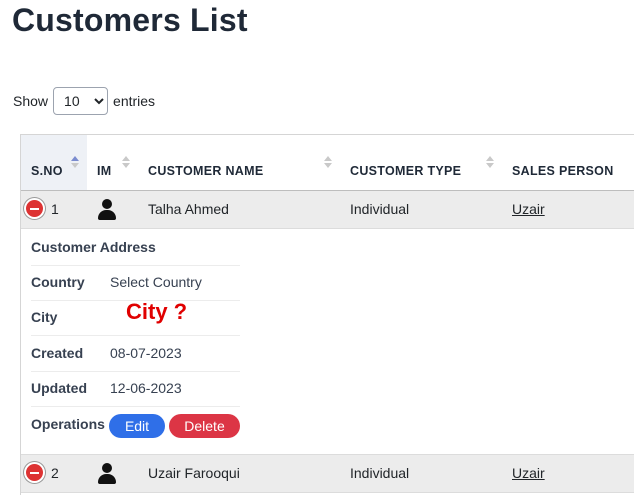 The image size is (634, 495). I want to click on updated-label: Updated, so click(59, 388).